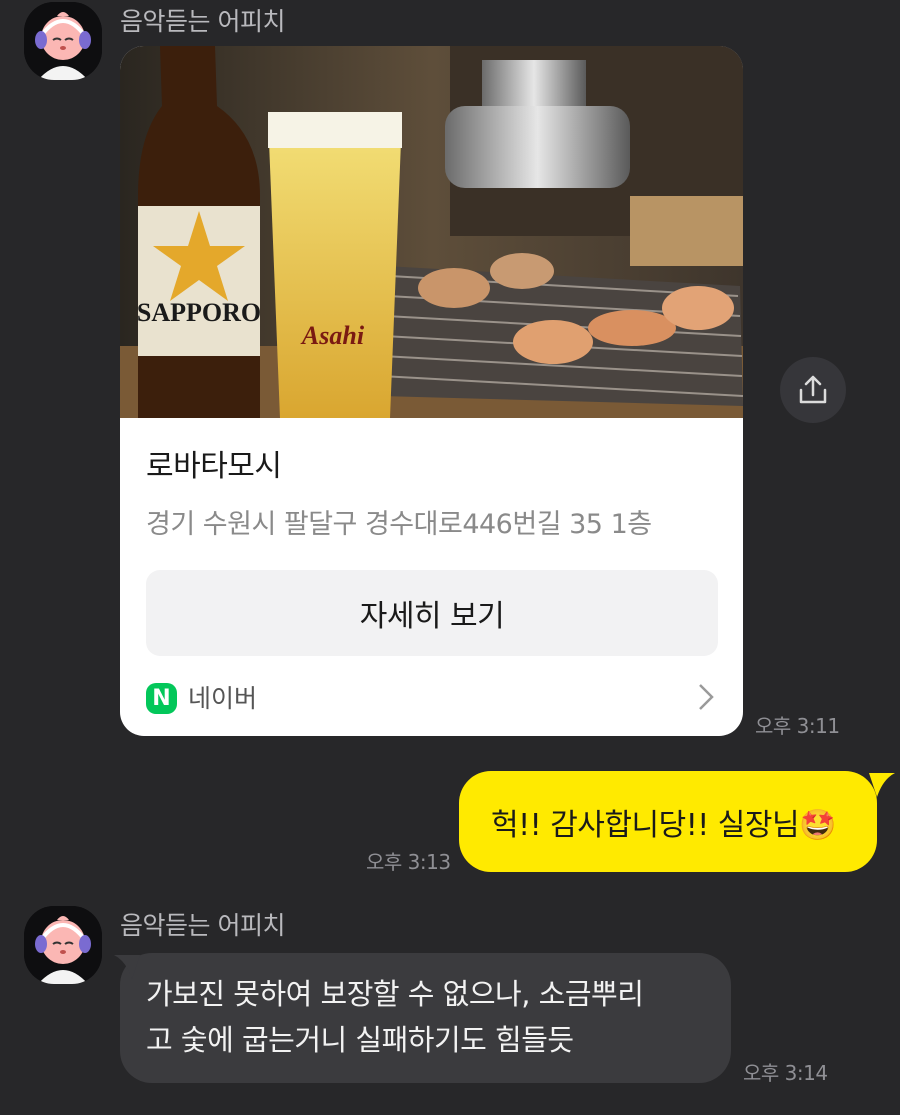  What do you see at coordinates (161, 698) in the screenshot?
I see `naver-logo-icon: N` at bounding box center [161, 698].